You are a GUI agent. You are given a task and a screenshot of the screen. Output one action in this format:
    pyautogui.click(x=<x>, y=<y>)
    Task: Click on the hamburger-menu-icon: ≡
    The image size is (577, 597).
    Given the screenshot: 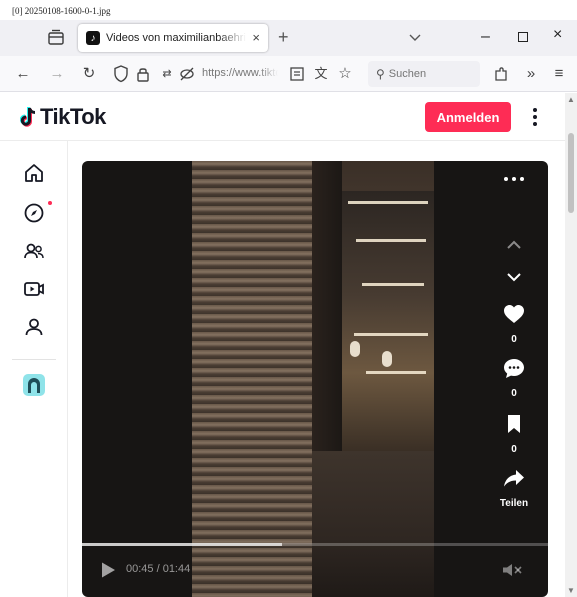 What is the action you would take?
    pyautogui.click(x=559, y=74)
    